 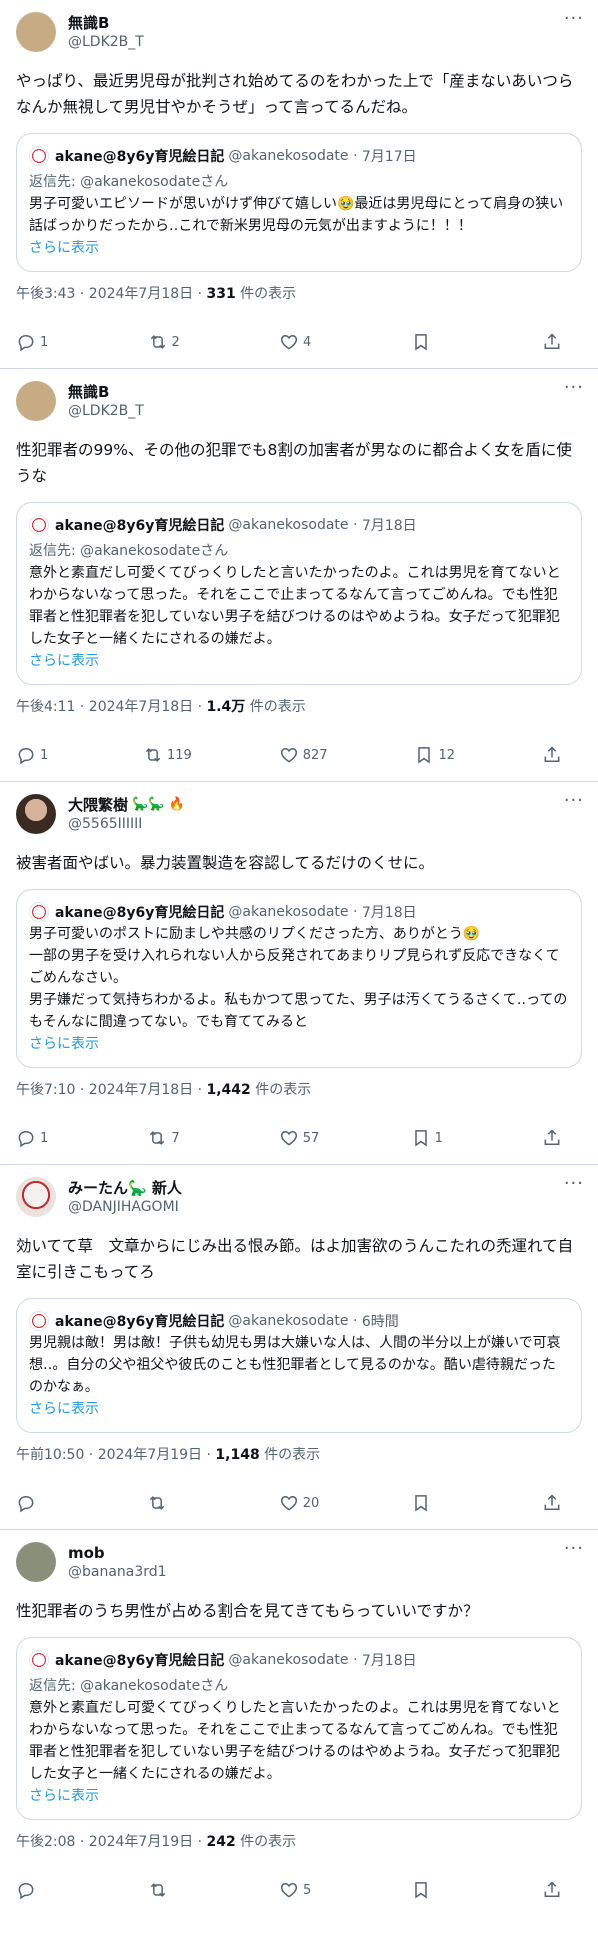 What do you see at coordinates (115, 1455) in the screenshot?
I see `timestamp: 午前10:50 · 2024年7月19日 ·` at bounding box center [115, 1455].